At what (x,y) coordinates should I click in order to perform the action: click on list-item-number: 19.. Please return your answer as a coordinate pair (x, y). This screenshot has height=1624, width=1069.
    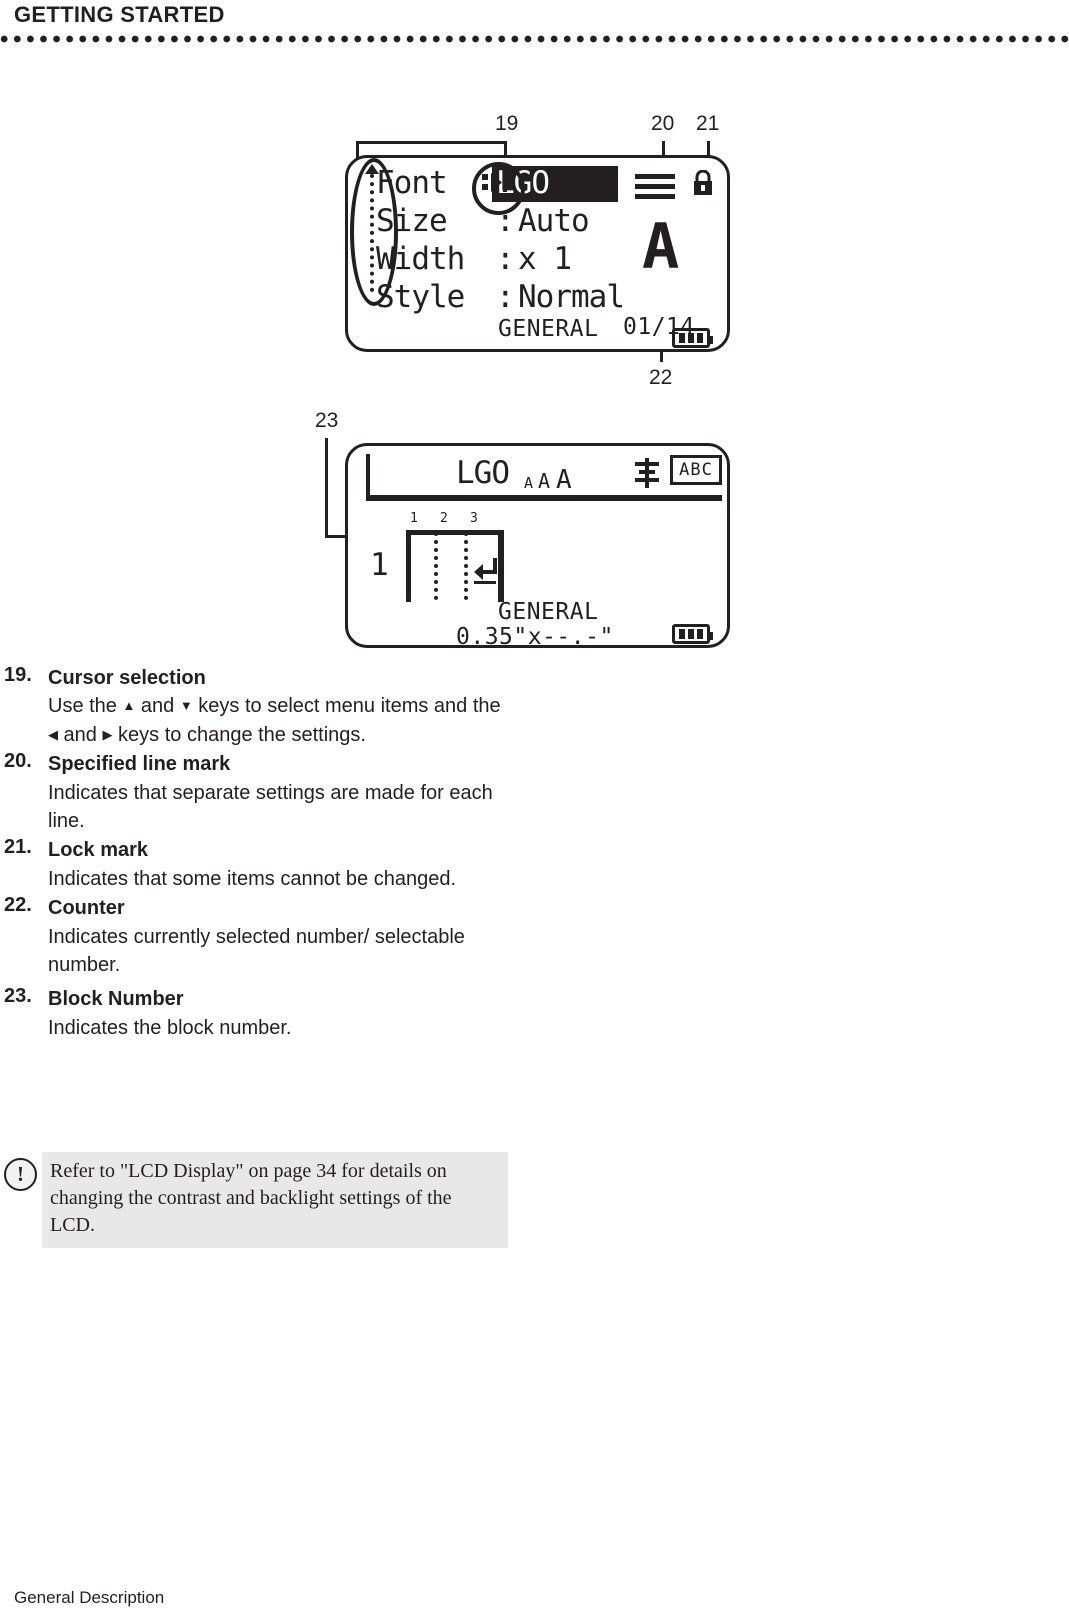
    Looking at the image, I should click on (18, 675).